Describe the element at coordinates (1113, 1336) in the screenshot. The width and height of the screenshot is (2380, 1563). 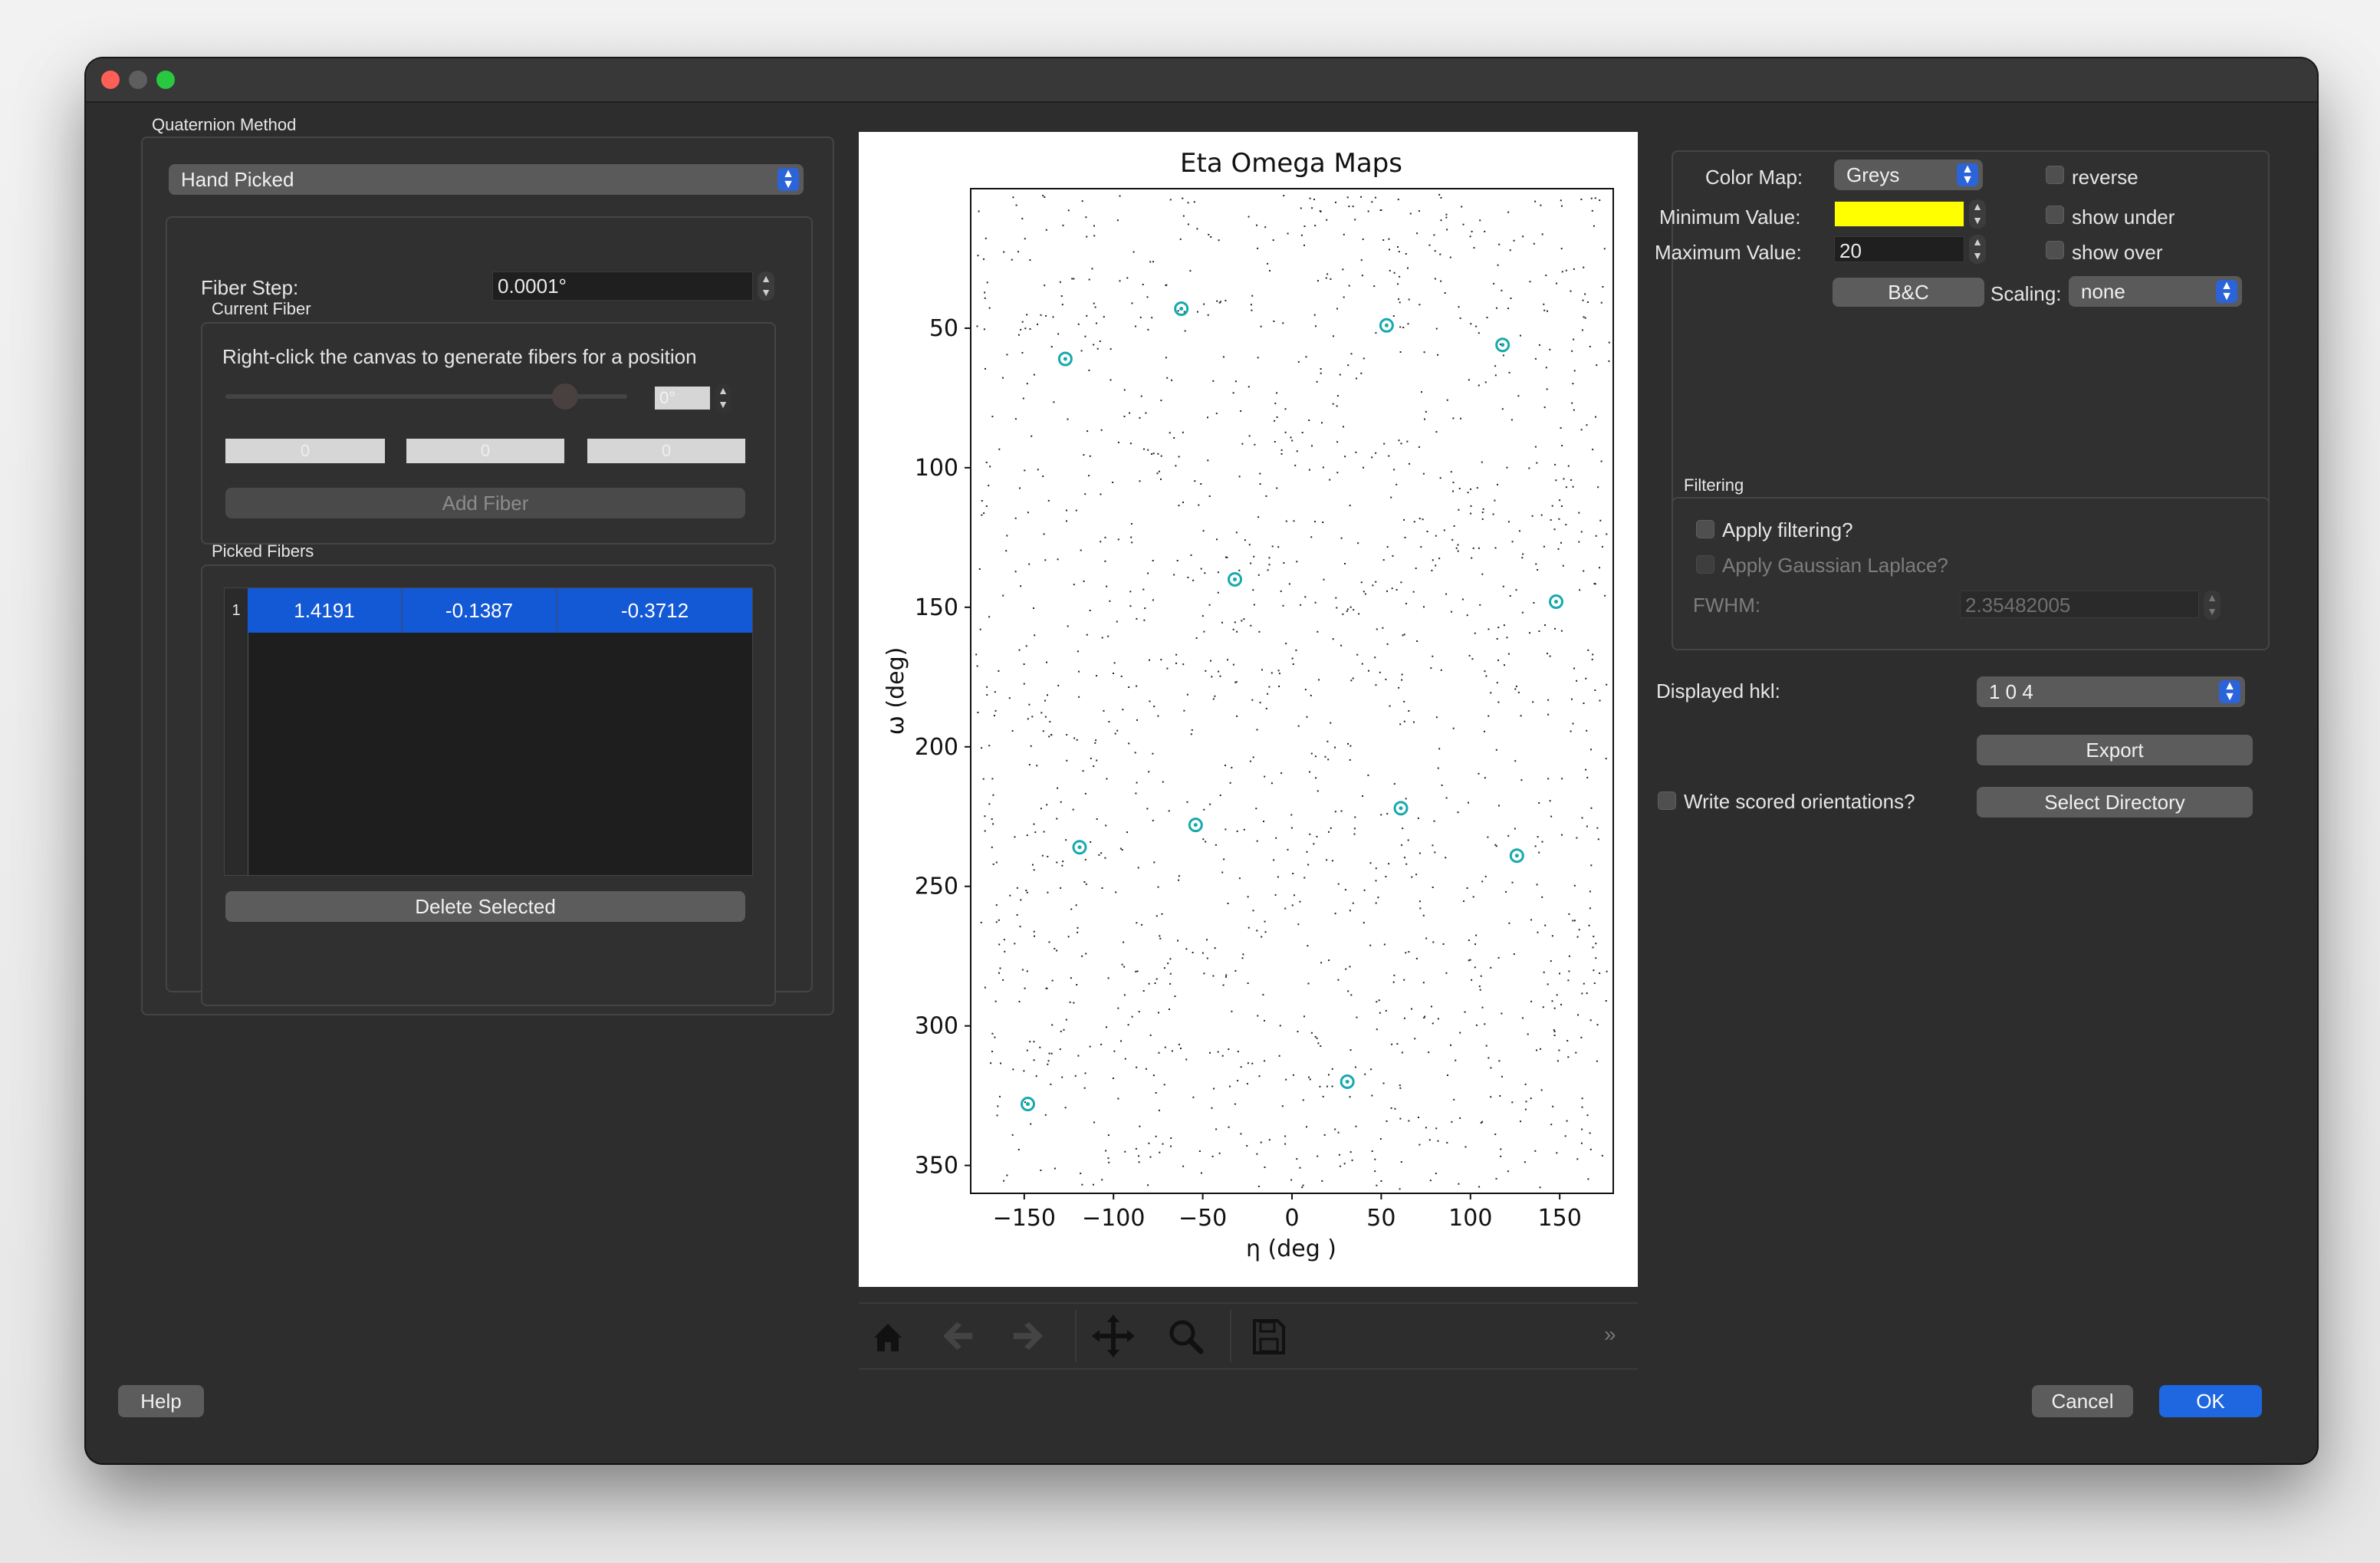
I see `pan-icon` at that location.